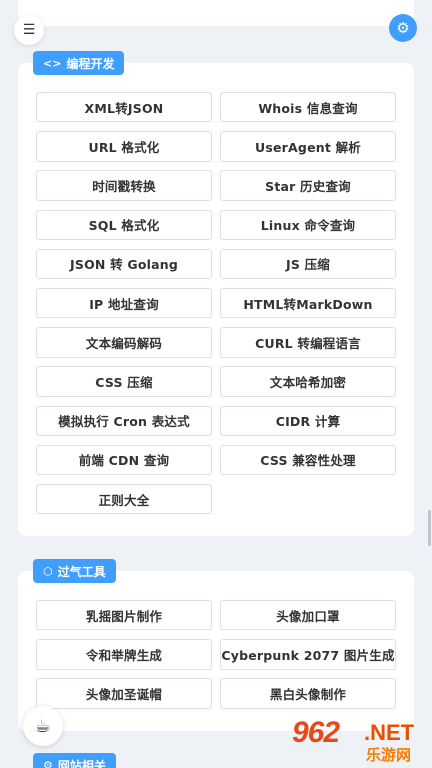 Image resolution: width=432 pixels, height=768 pixels. Describe the element at coordinates (308, 107) in the screenshot. I see `tool-button: Whois 信息查询` at that location.